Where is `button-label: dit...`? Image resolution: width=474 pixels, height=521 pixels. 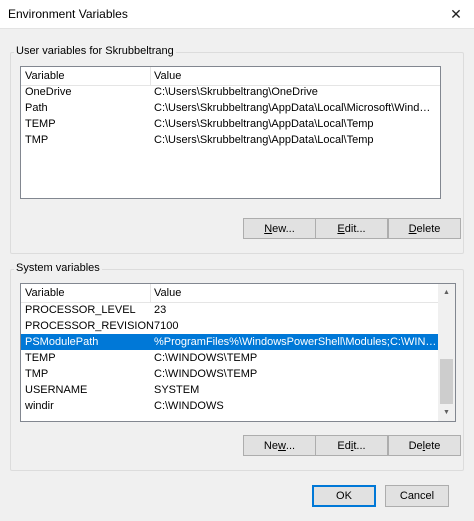 button-label: dit... is located at coordinates (355, 228).